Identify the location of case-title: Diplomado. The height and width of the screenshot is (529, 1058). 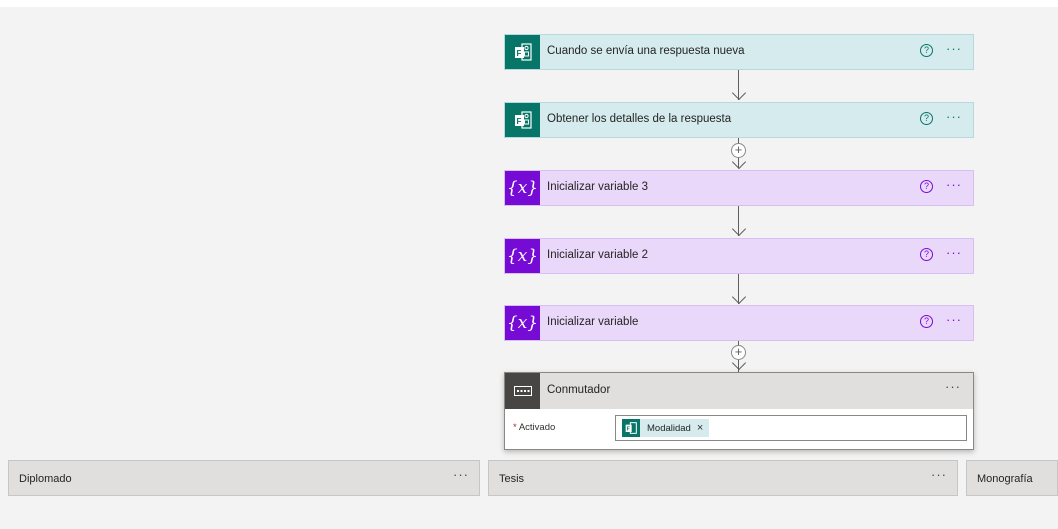
(45, 479).